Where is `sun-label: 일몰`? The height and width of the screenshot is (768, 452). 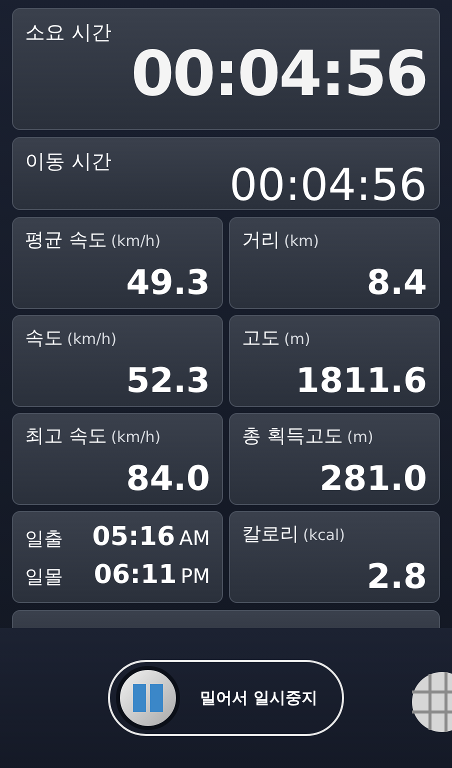 sun-label: 일몰 is located at coordinates (44, 577).